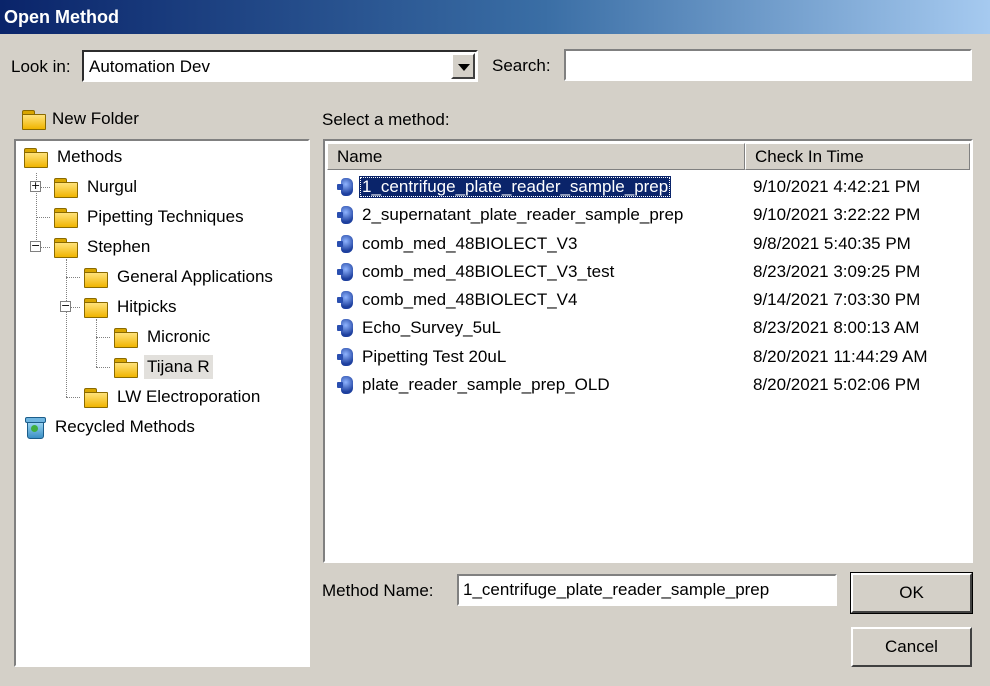 The image size is (990, 686). I want to click on tree-item-lw-electroporation: LW Electroporation, so click(173, 397).